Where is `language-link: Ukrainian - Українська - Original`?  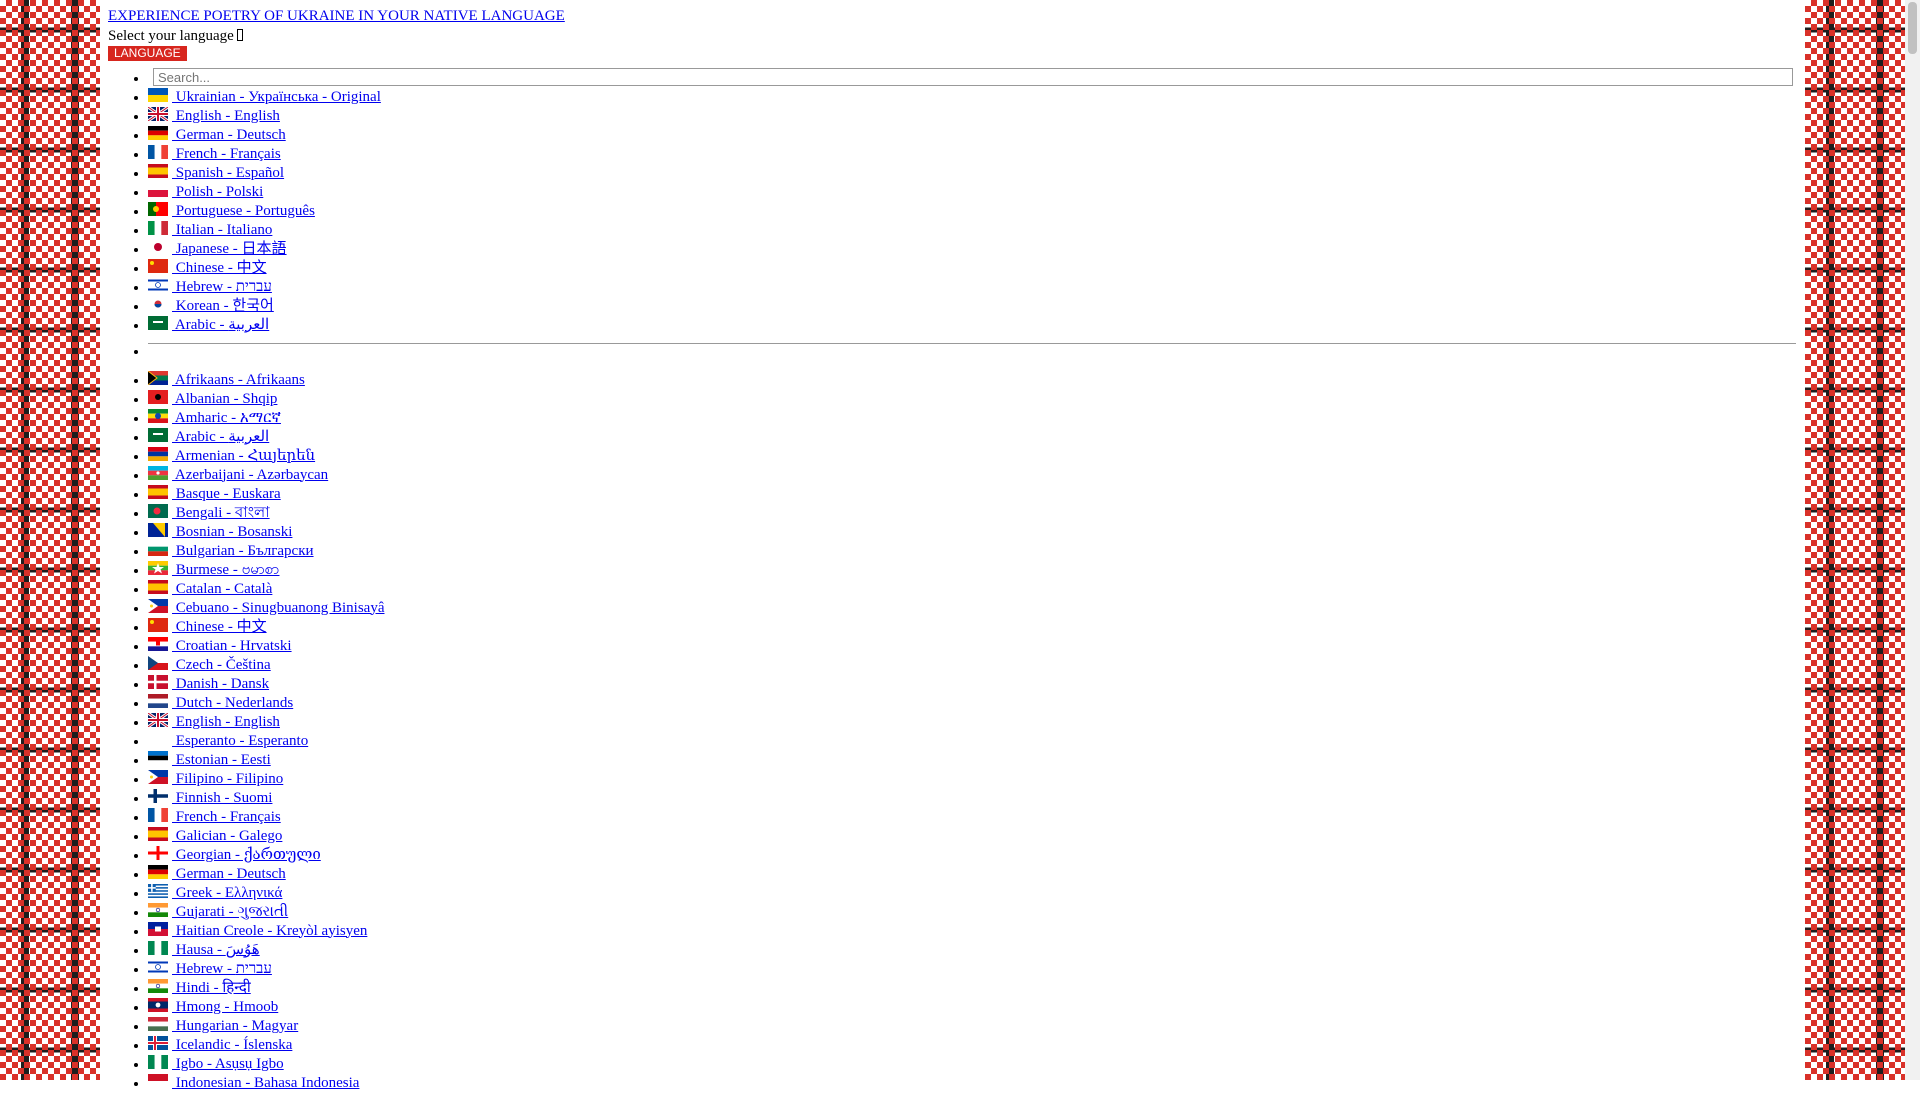
language-link: Ukrainian - Українська - Original is located at coordinates (264, 96).